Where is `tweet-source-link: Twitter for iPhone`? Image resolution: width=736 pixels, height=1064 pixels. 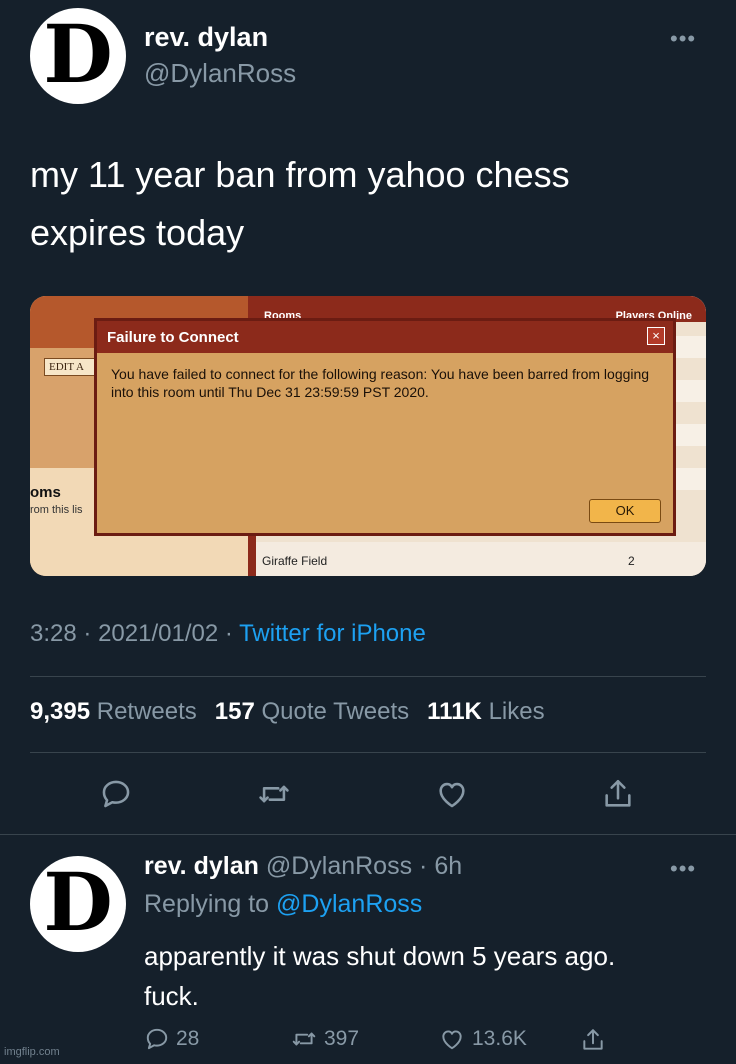
tweet-source-link: Twitter for iPhone is located at coordinates (332, 633).